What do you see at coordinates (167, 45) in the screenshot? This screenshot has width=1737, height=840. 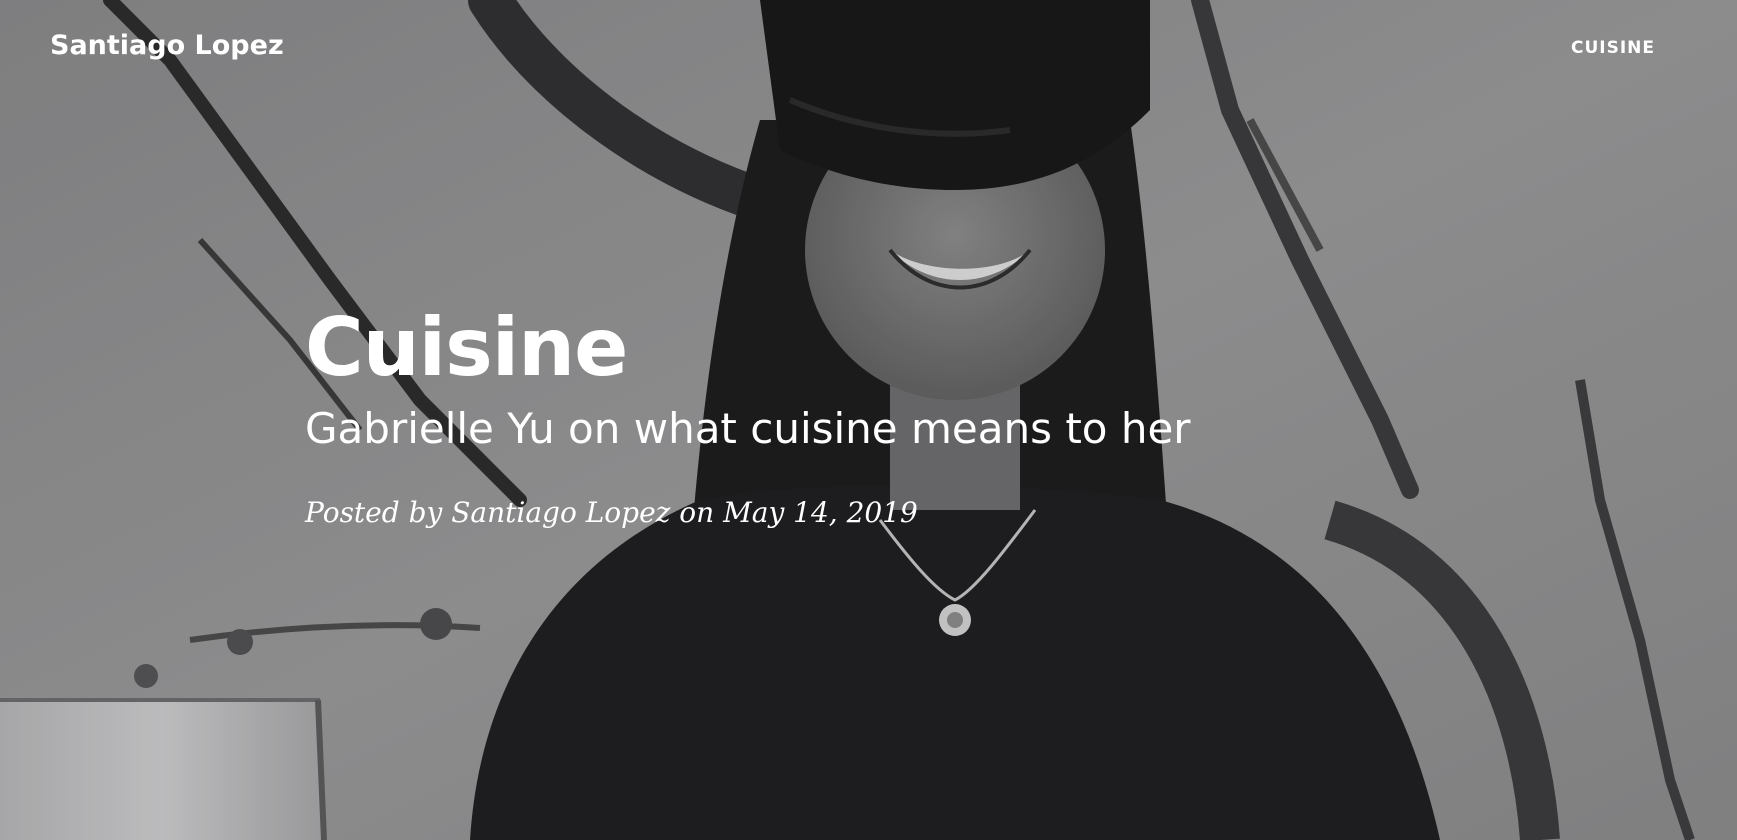 I see `brand-link: Santiago Lopez` at bounding box center [167, 45].